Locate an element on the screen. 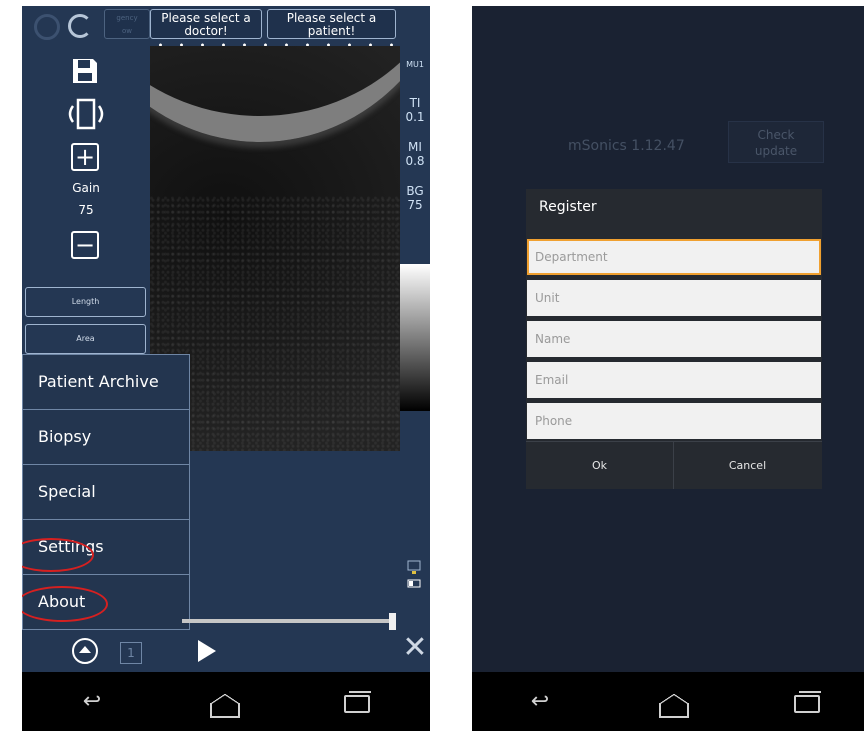  mi-label: MI is located at coordinates (415, 147).